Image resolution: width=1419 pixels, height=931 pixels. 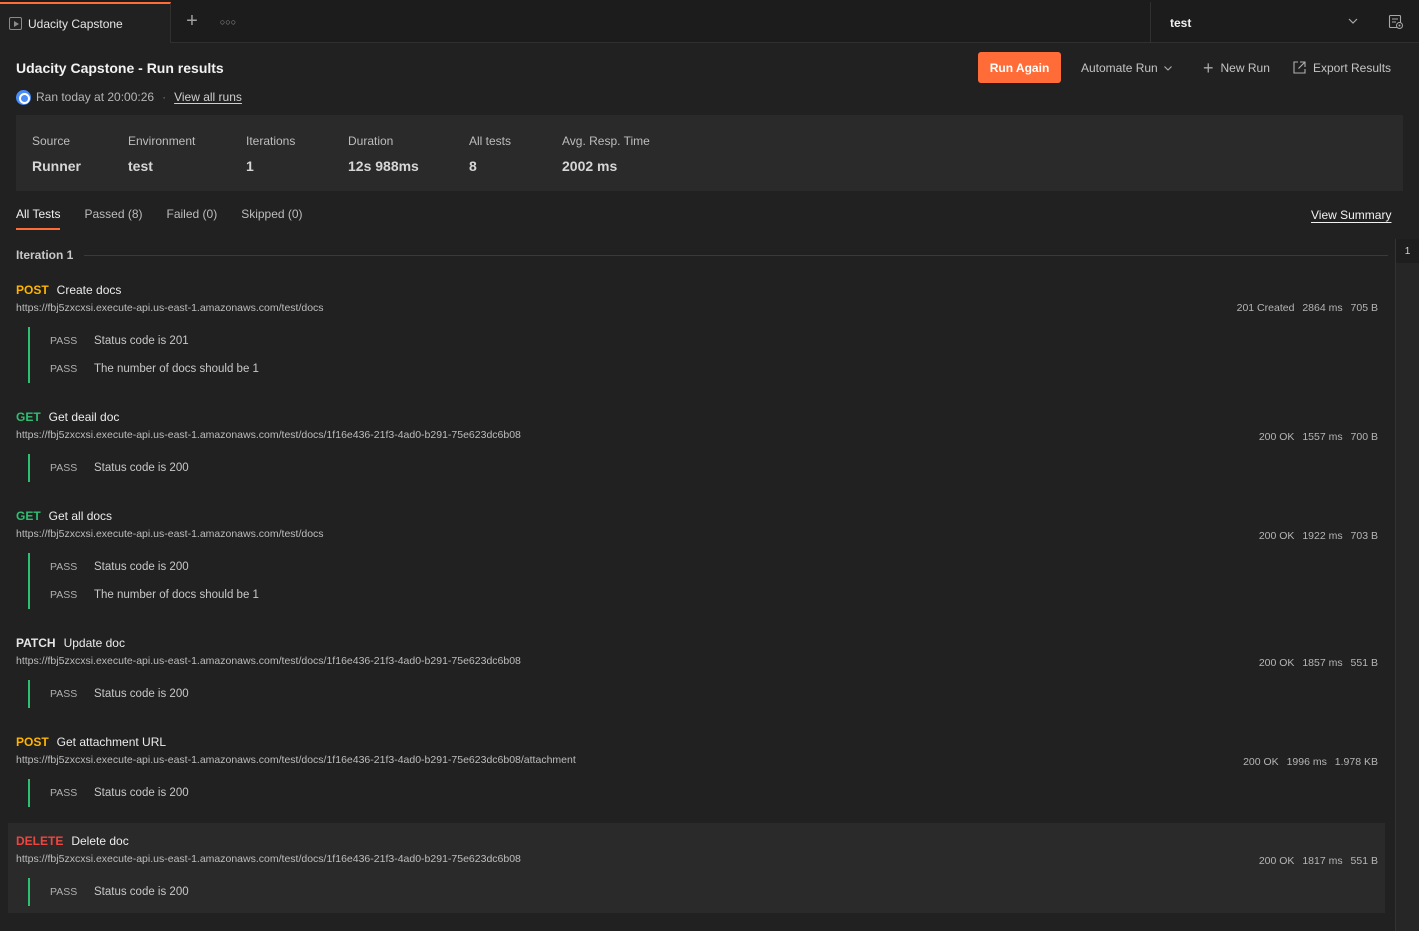 I want to click on stat-source: Source Runner, so click(x=56, y=154).